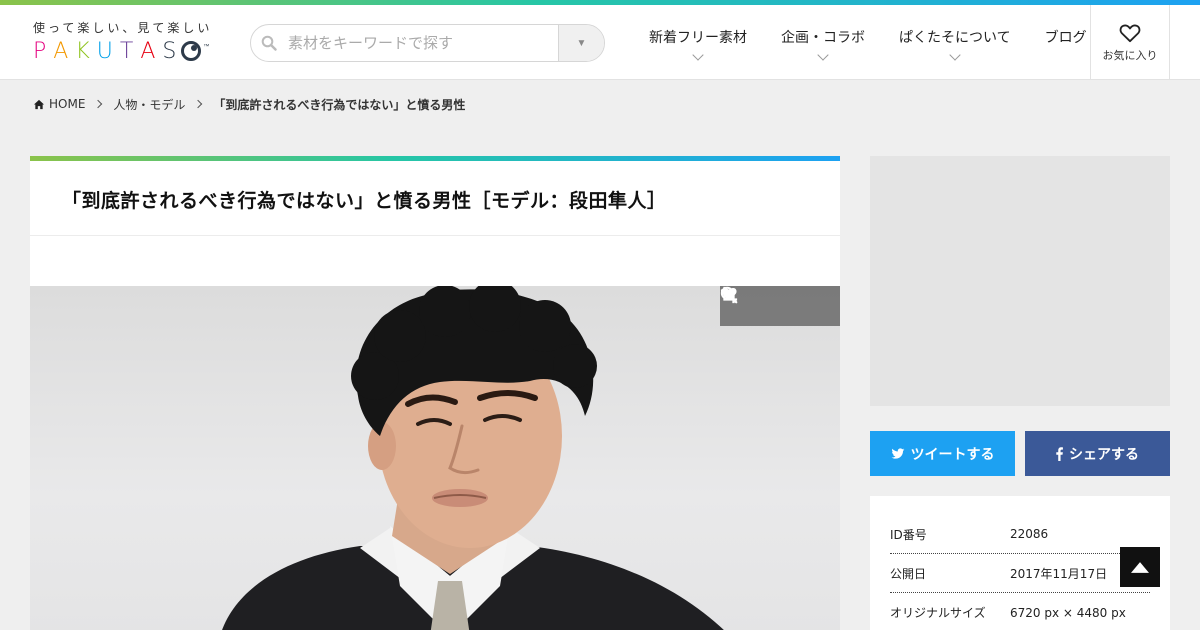 This screenshot has width=1200, height=630. I want to click on facebook-icon, so click(1059, 453).